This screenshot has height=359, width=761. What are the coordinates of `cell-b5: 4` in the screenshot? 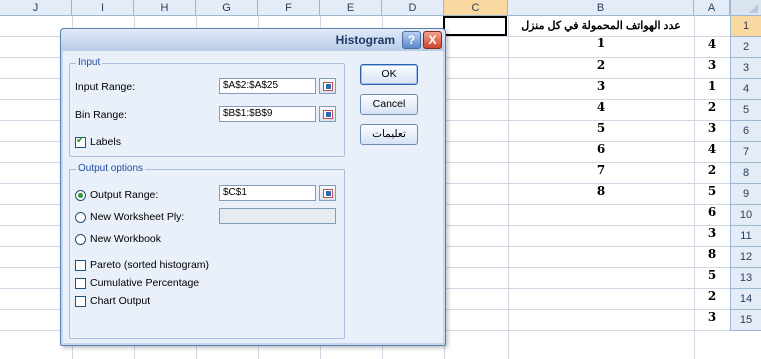 It's located at (601, 107).